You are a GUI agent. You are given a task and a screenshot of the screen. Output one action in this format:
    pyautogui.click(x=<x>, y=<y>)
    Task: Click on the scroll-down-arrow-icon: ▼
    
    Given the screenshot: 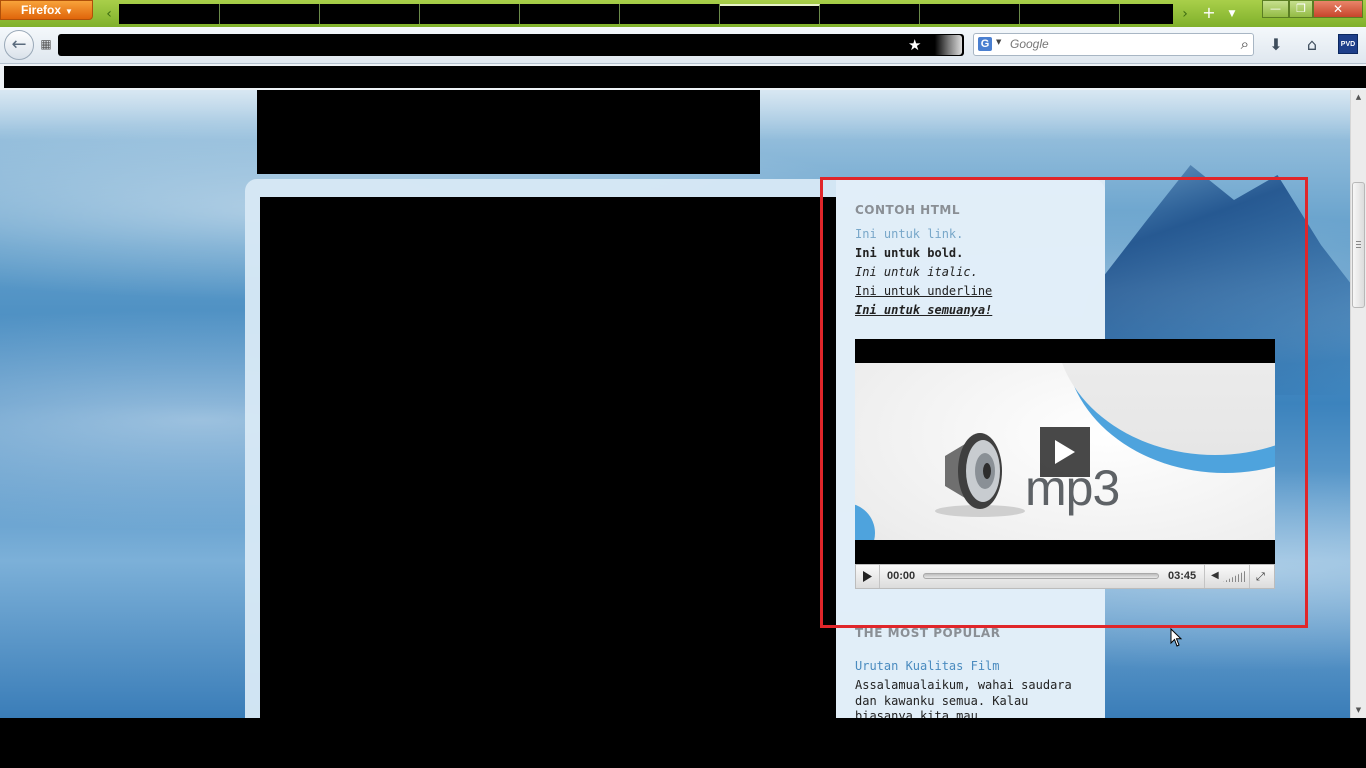 What is the action you would take?
    pyautogui.click(x=1358, y=710)
    